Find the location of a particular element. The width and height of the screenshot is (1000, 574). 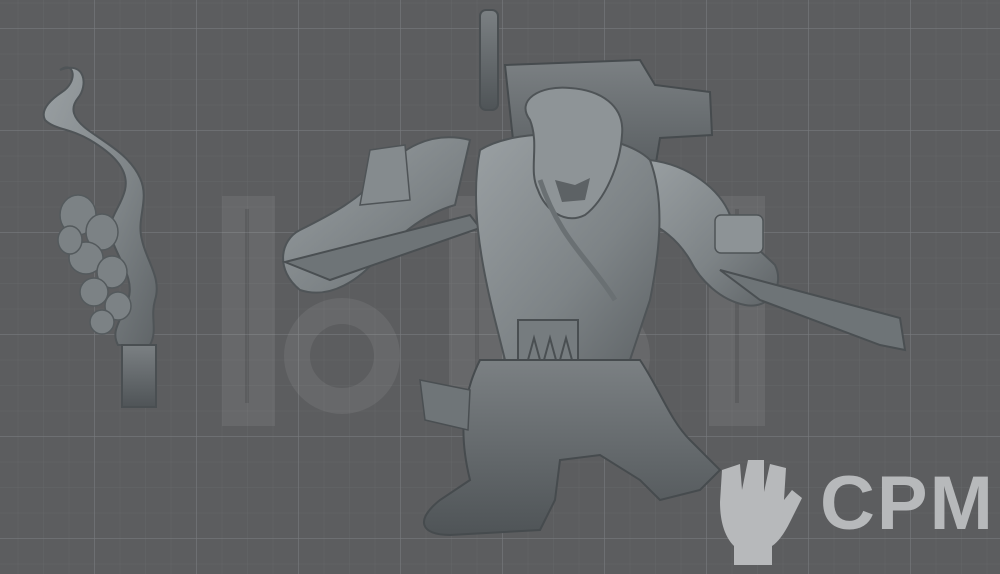

raised-fist-icon is located at coordinates (761, 512).